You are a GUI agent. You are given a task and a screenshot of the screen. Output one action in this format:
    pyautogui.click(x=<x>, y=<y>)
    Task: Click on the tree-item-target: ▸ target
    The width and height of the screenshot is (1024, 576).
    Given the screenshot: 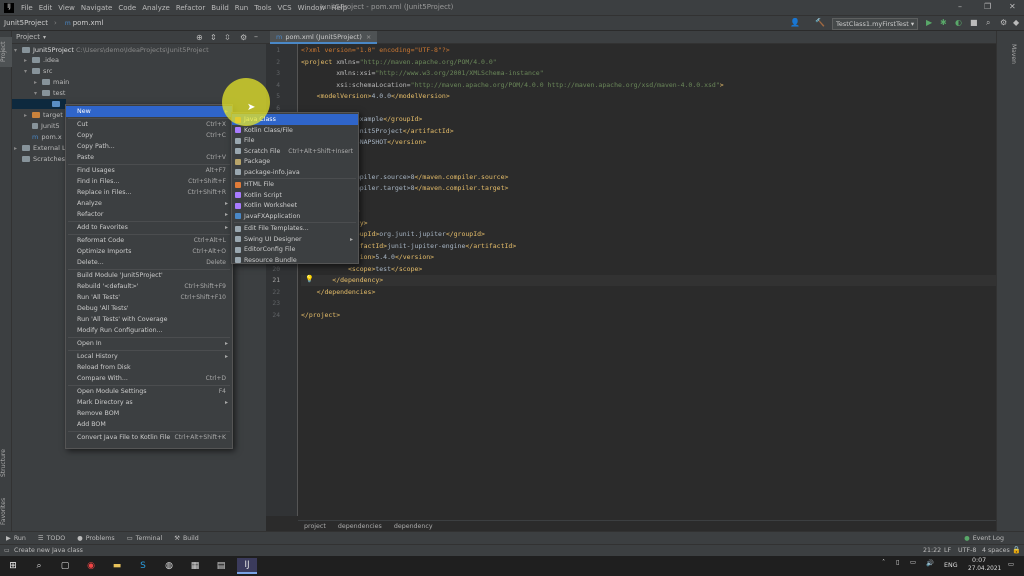 What is the action you would take?
    pyautogui.click(x=43, y=115)
    